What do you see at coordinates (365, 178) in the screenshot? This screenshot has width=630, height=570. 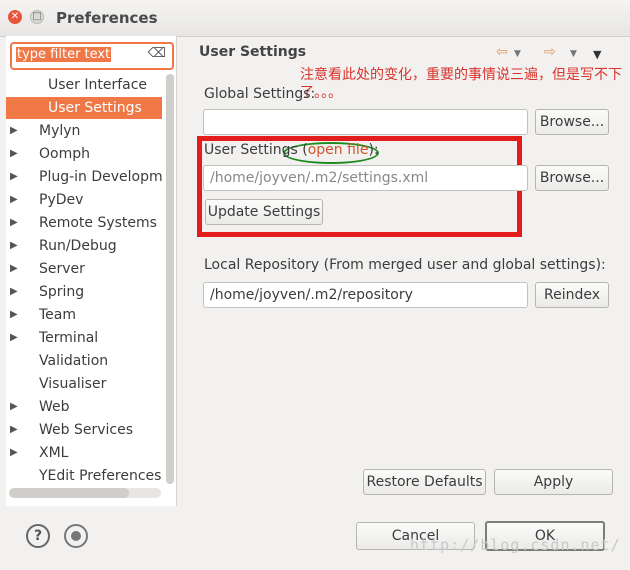 I see `user-settings-field: /home/joyven/.m2/settings.xml` at bounding box center [365, 178].